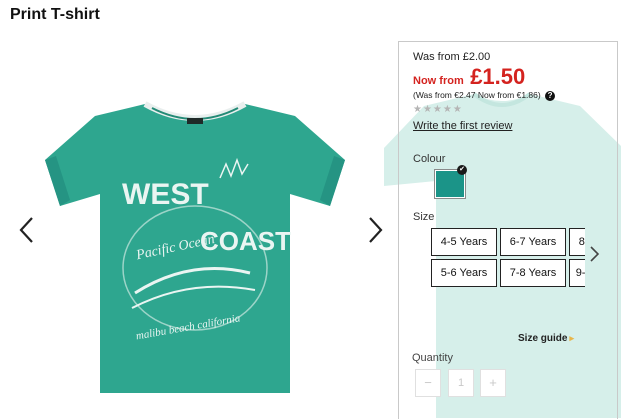  What do you see at coordinates (493, 383) in the screenshot?
I see `quantity-increase-button: +` at bounding box center [493, 383].